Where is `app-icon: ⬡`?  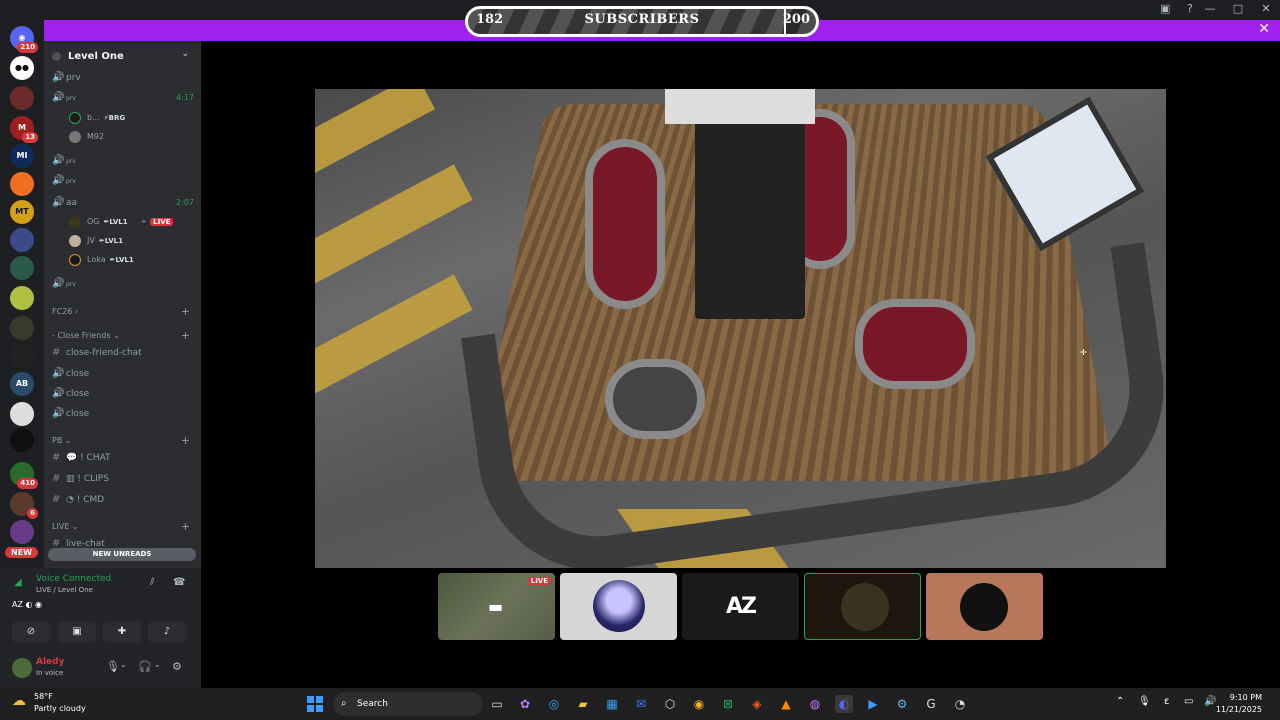
app-icon: ⬡ is located at coordinates (670, 704).